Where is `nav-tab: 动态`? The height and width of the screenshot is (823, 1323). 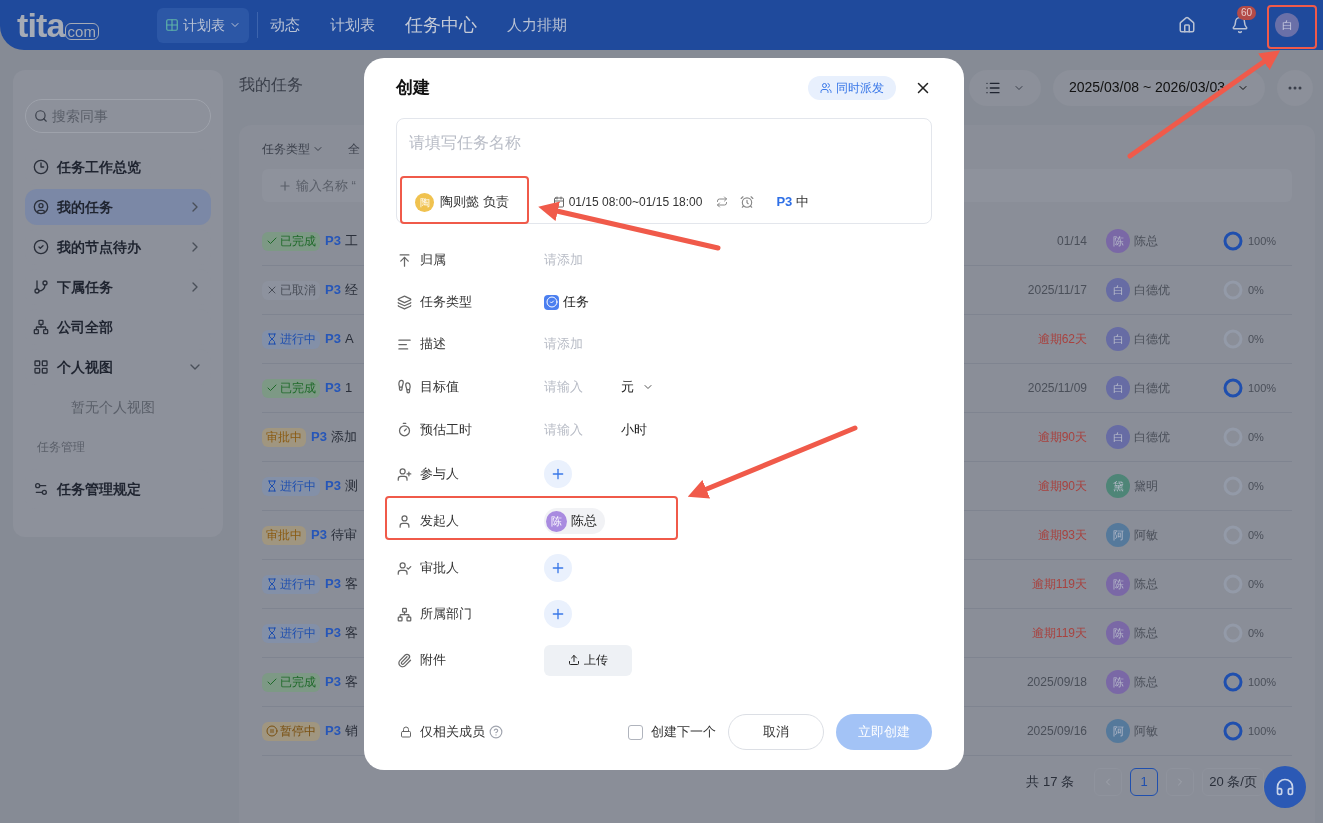
nav-tab: 动态 is located at coordinates (285, 25).